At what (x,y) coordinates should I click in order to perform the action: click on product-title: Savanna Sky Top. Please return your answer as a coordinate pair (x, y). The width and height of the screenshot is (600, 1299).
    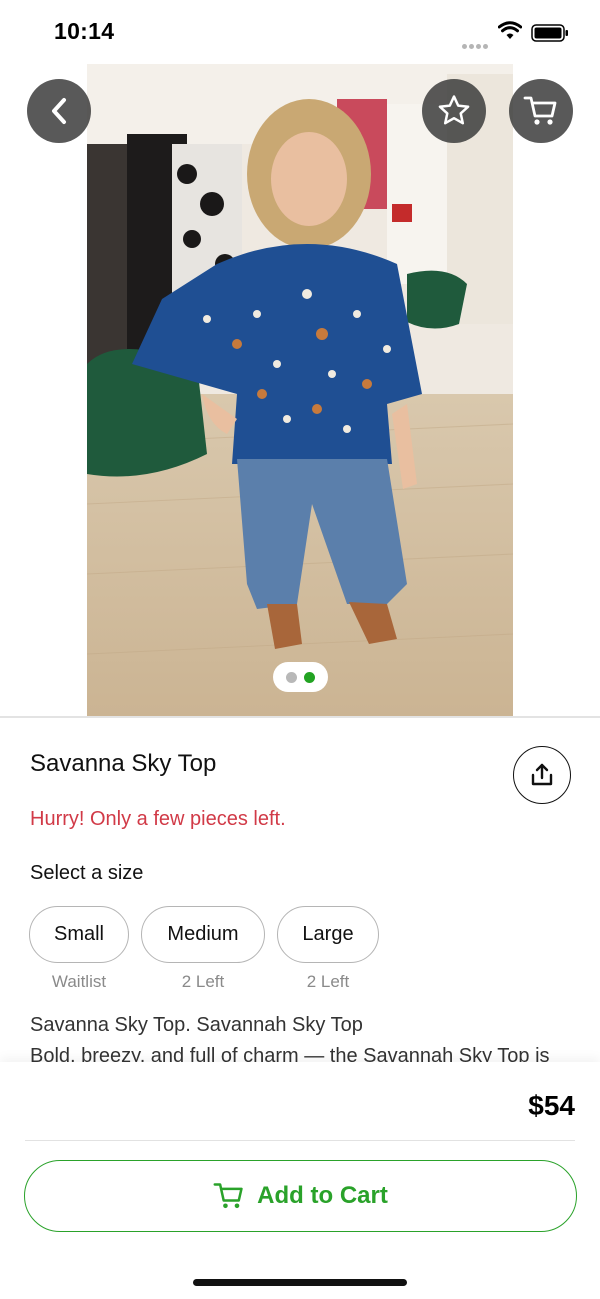
    Looking at the image, I should click on (123, 763).